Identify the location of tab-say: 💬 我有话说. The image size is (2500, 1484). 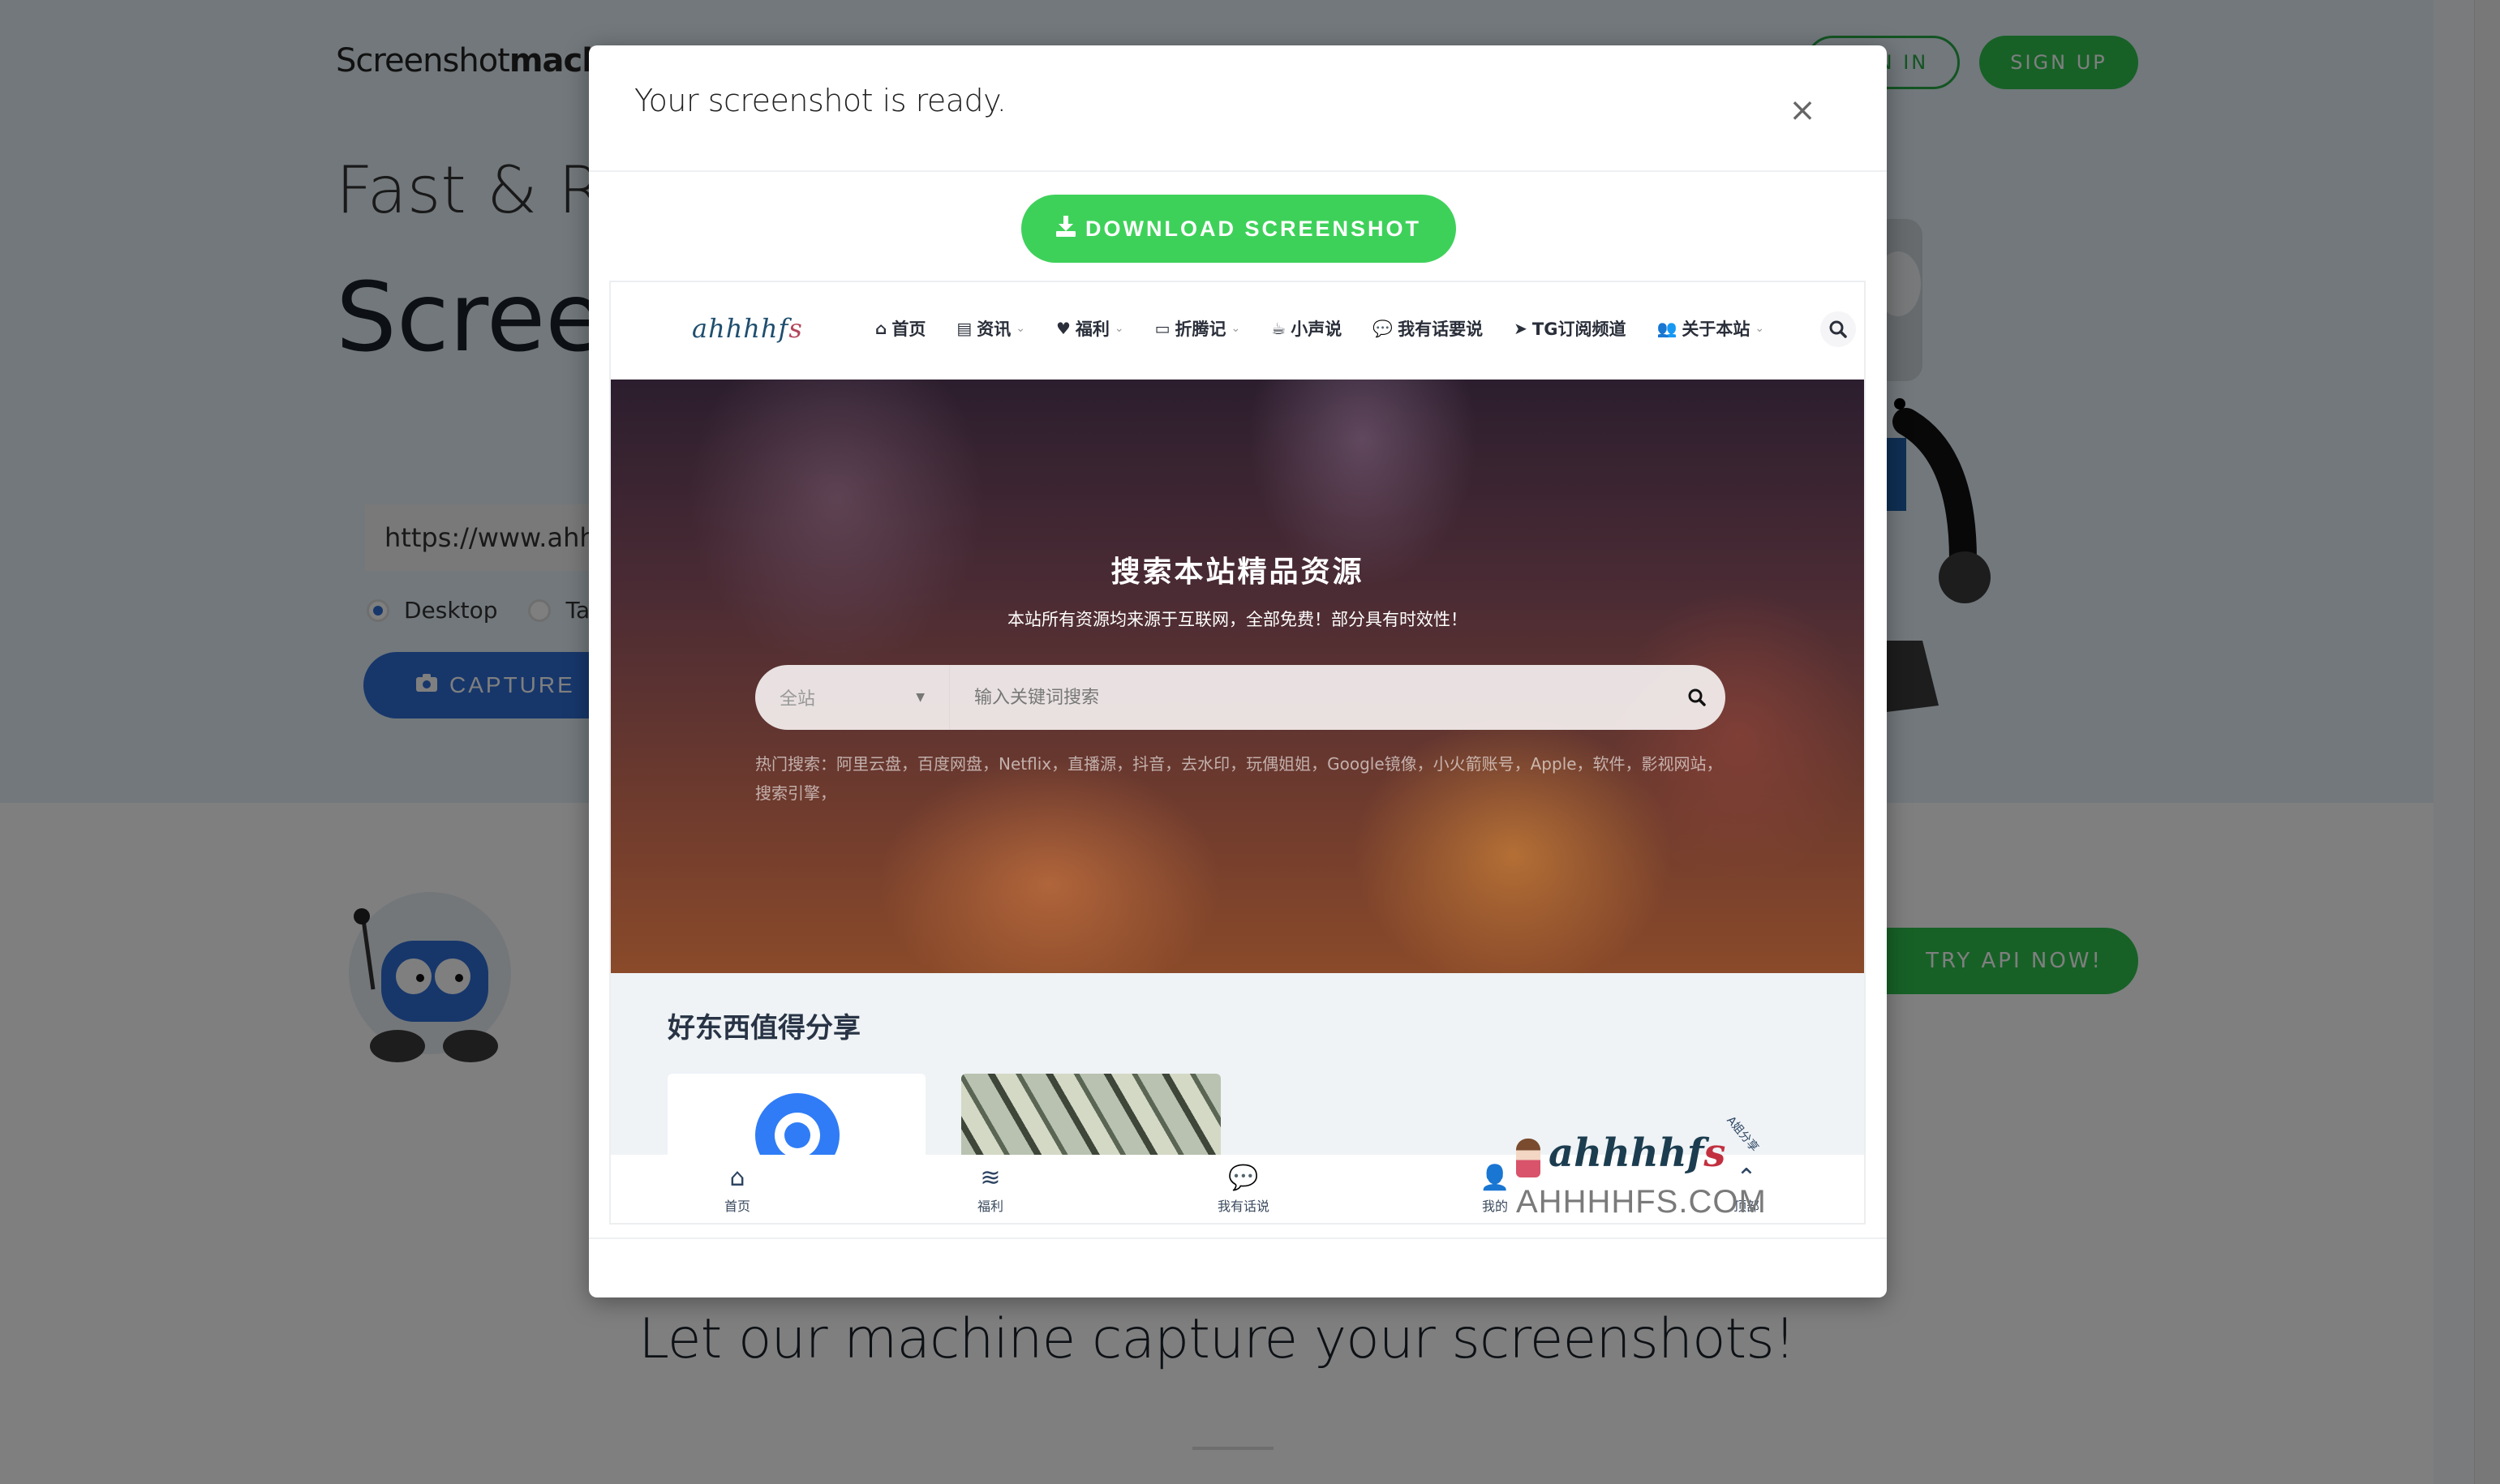
(1243, 1189).